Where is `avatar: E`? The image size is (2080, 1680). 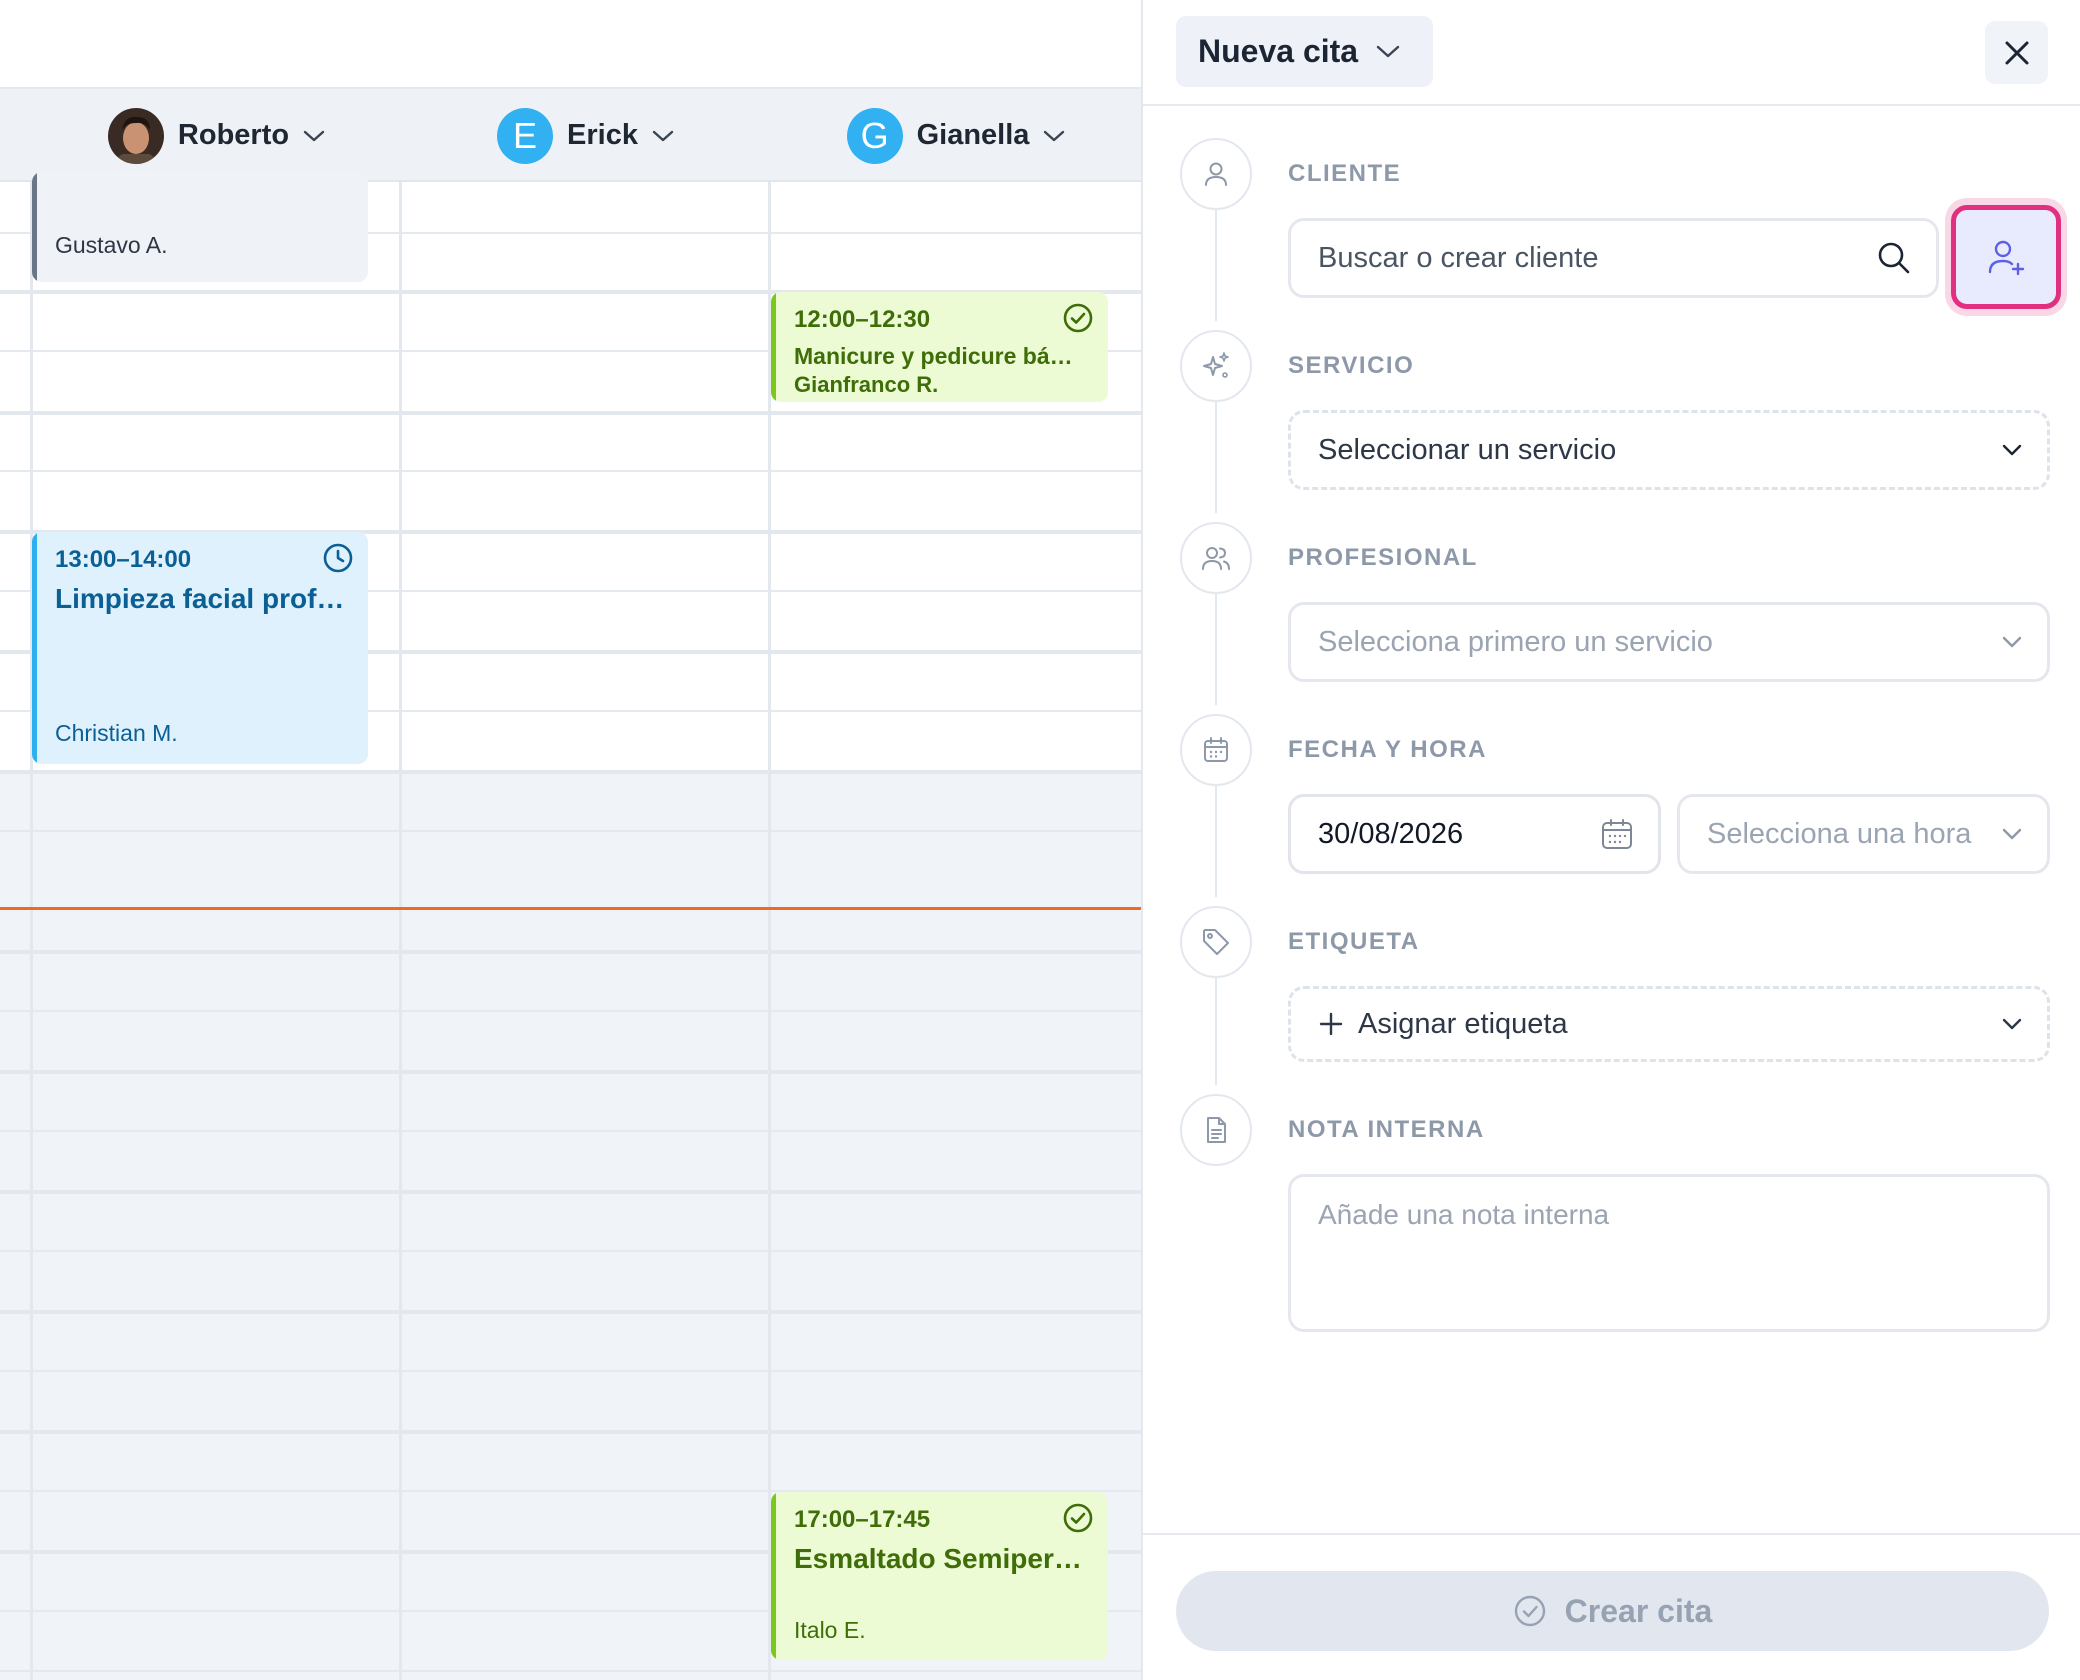 avatar: E is located at coordinates (525, 135).